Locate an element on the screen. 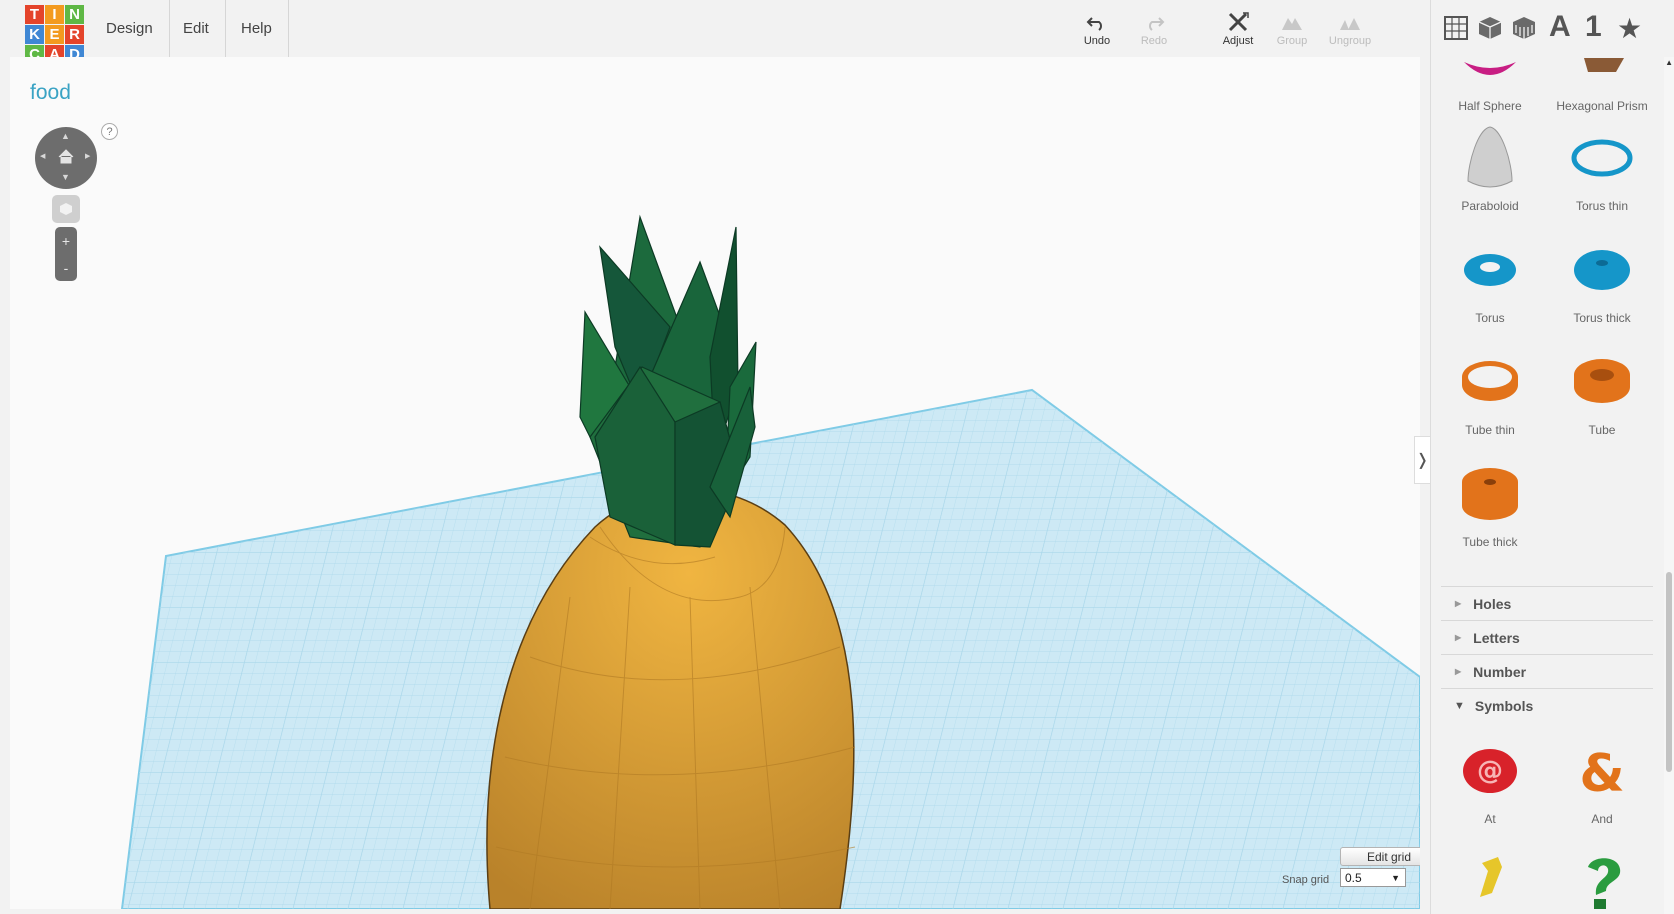 This screenshot has height=914, width=1674. shape-hexagonal-prism: Hexagonal Prism is located at coordinates (1602, 65).